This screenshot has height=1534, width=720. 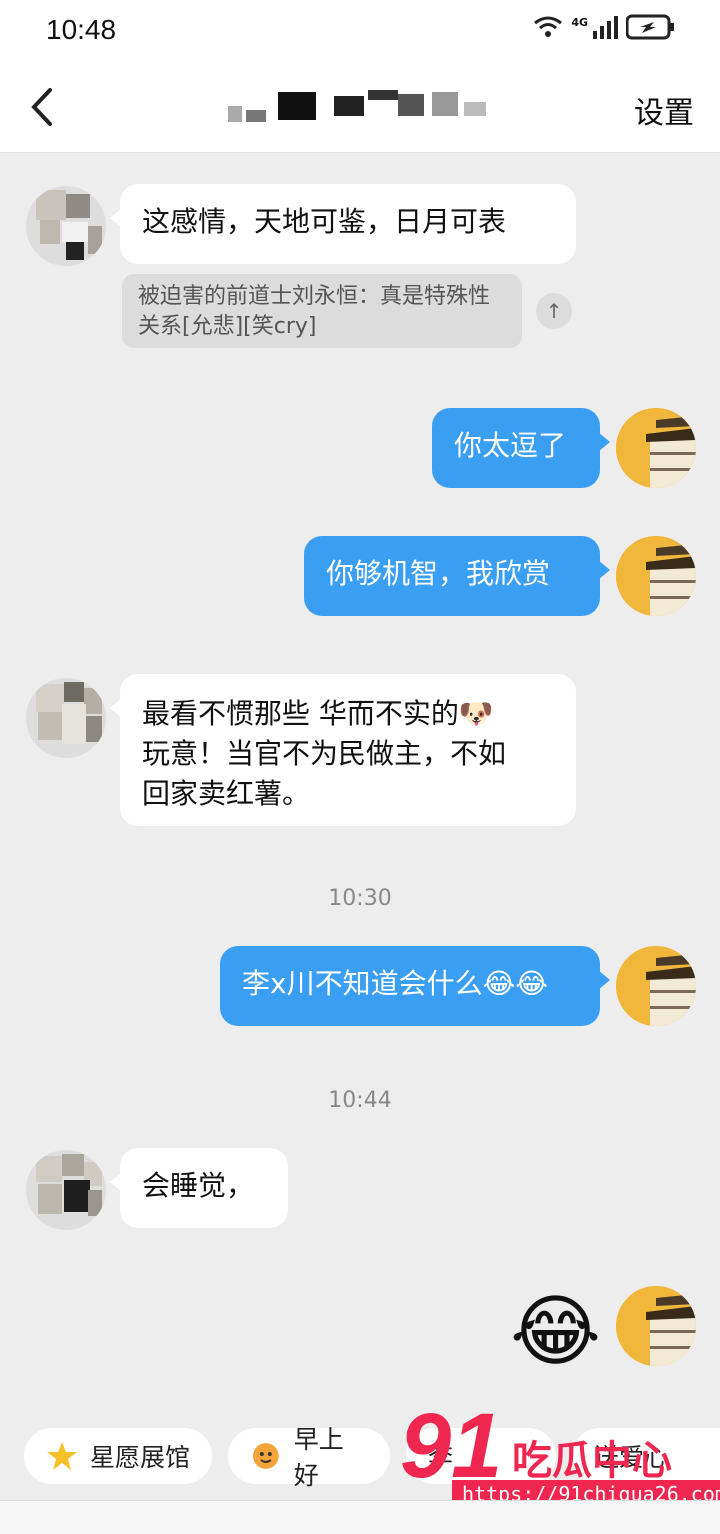 I want to click on message-bubble-out: 你太逗了, so click(x=521, y=448).